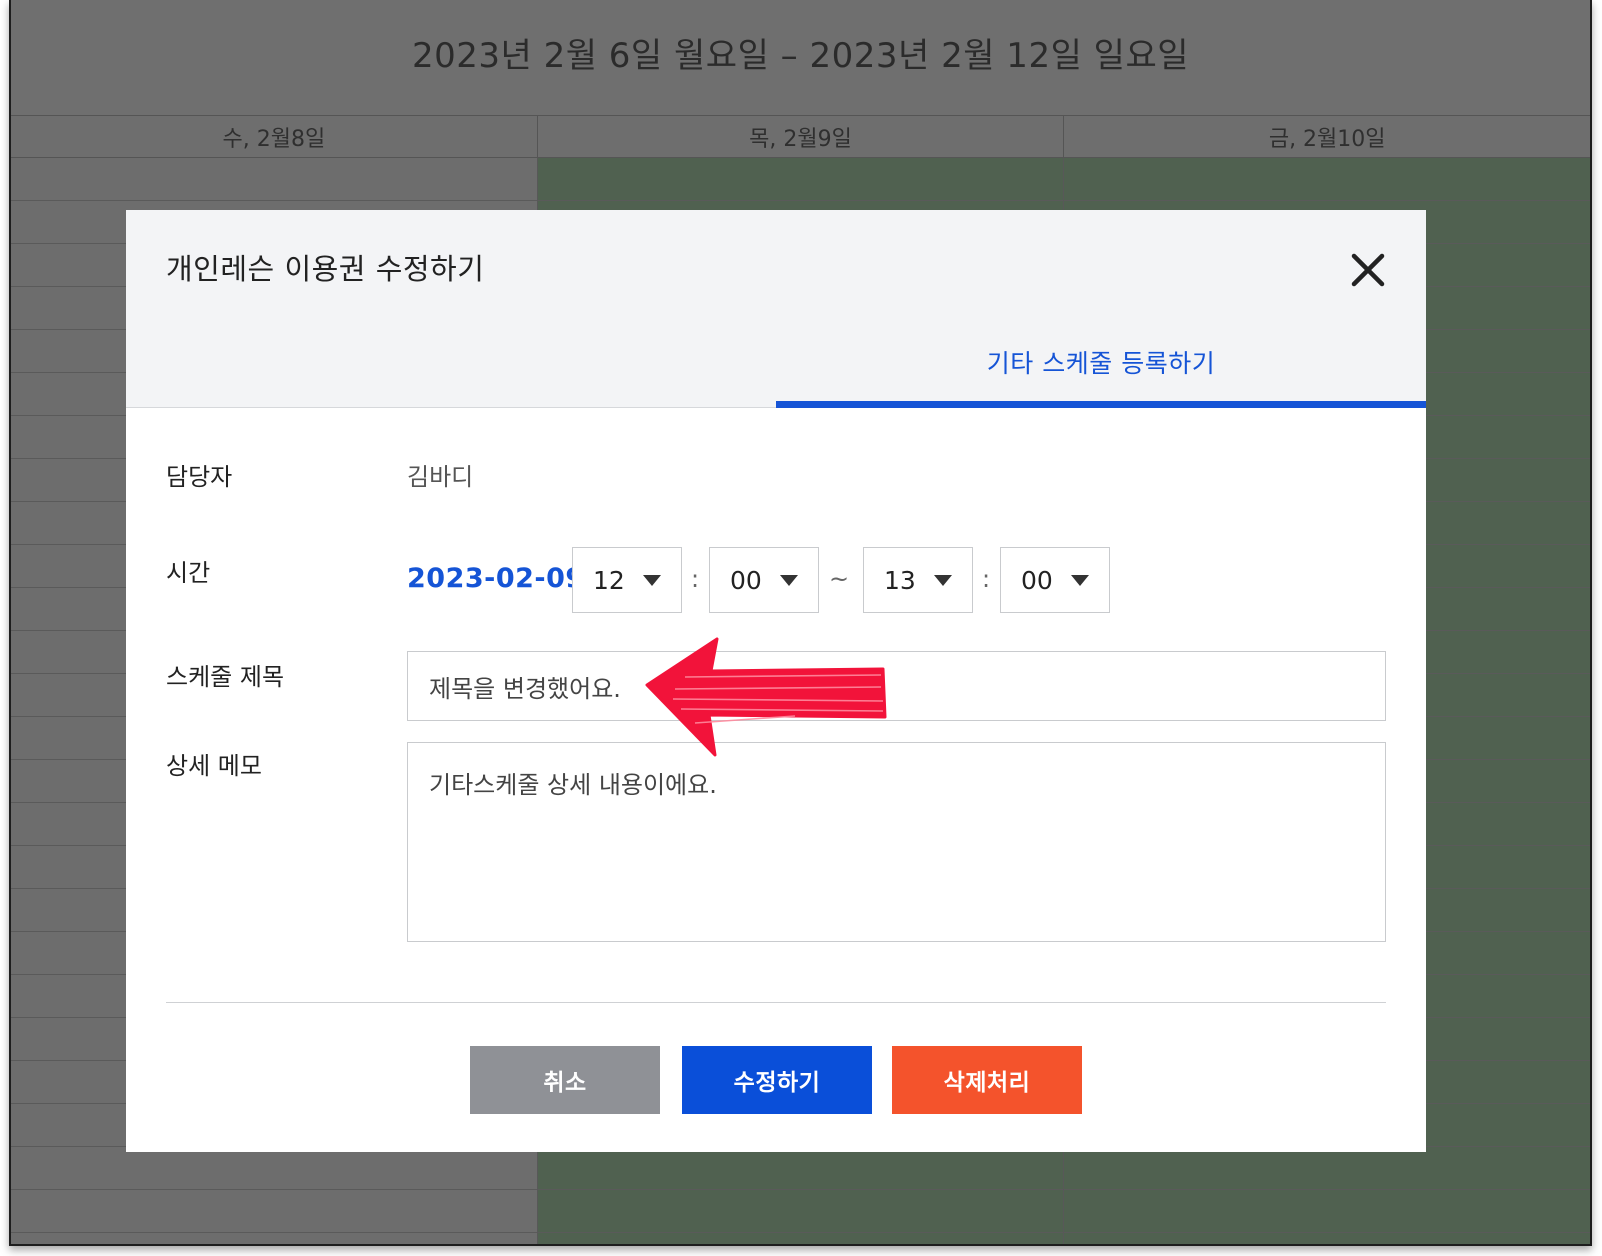  What do you see at coordinates (274, 136) in the screenshot?
I see `day-header-wed: 수, 2월8일` at bounding box center [274, 136].